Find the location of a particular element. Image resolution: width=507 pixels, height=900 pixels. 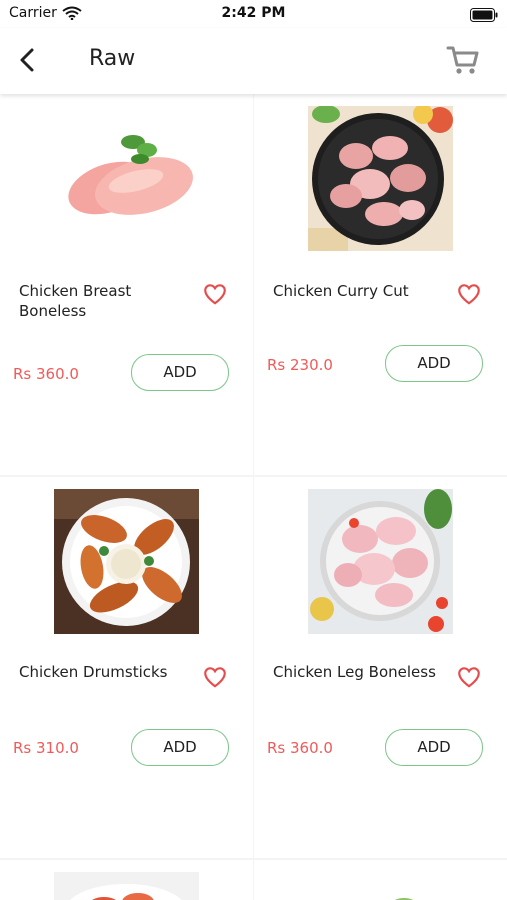

cart-button is located at coordinates (463, 60).